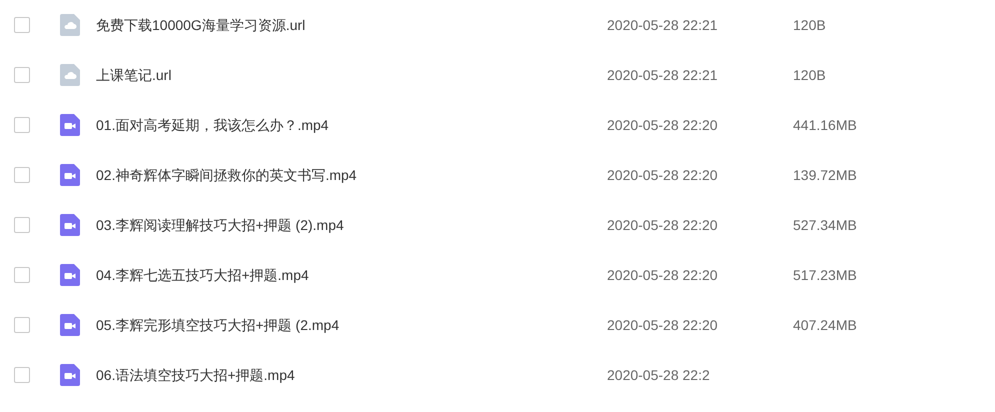 This screenshot has width=995, height=412. I want to click on file-size: 139.72MB, so click(825, 175).